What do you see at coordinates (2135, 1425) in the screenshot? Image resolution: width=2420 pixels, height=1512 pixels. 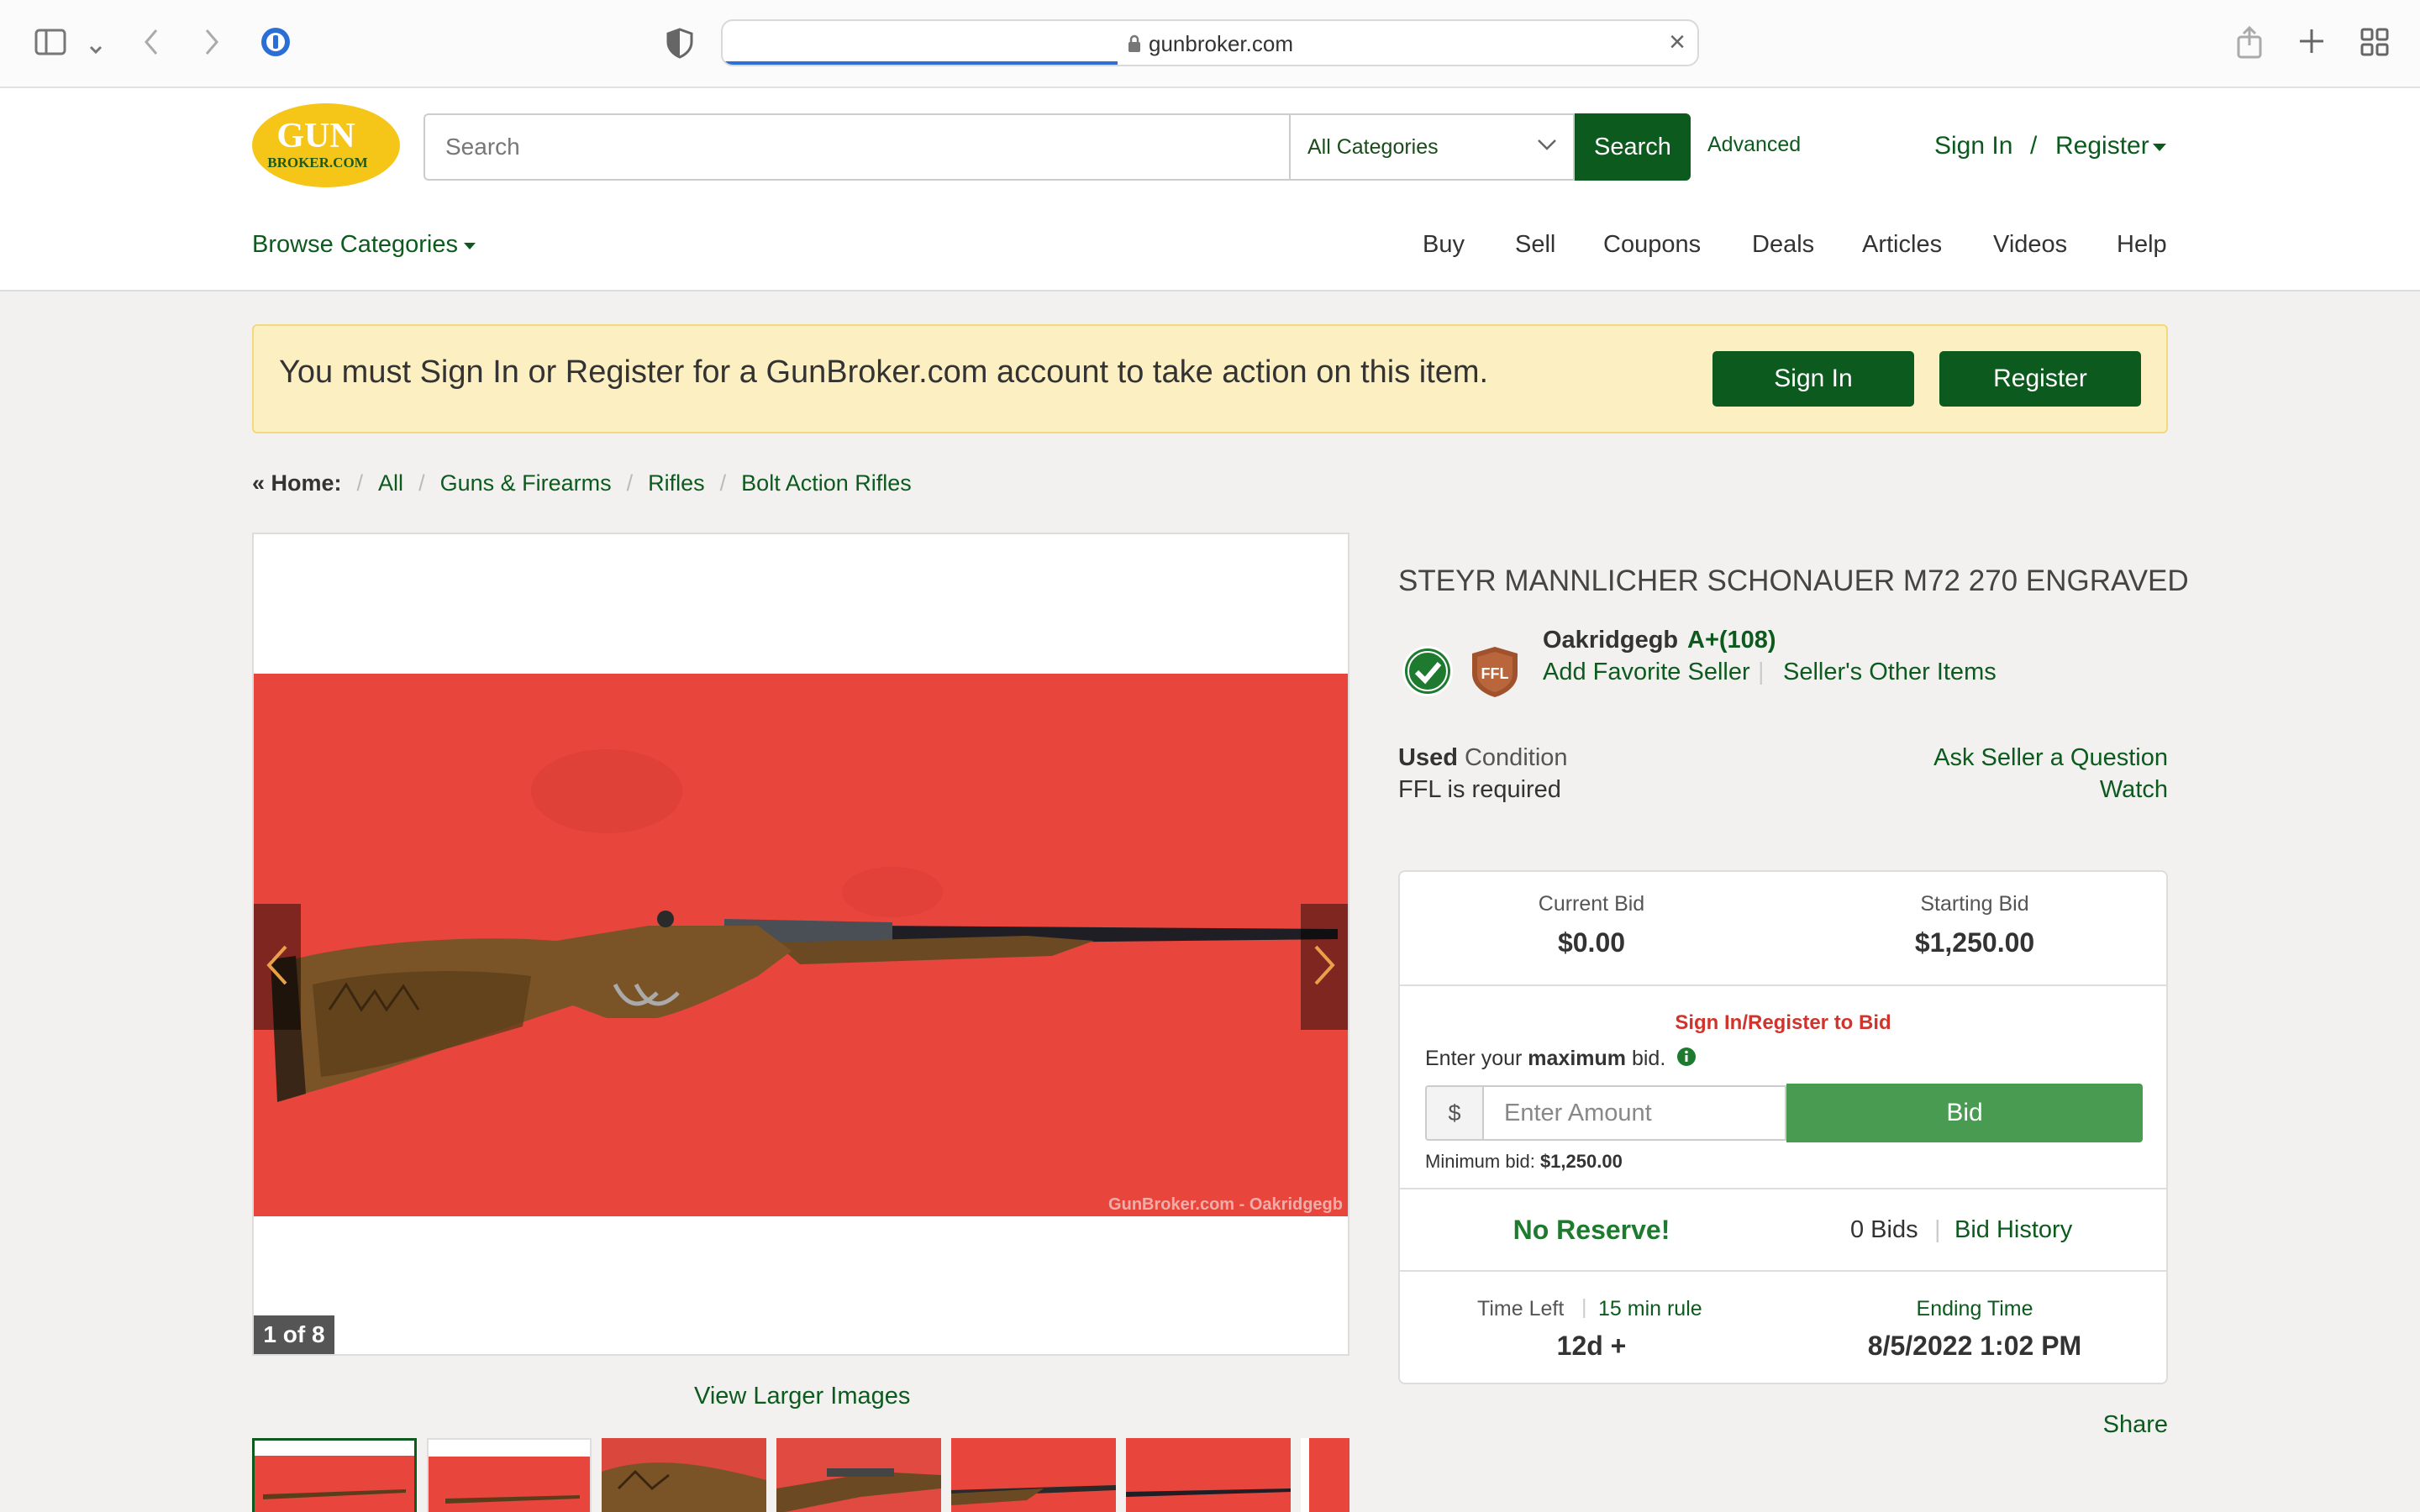 I see `share-link: Share` at bounding box center [2135, 1425].